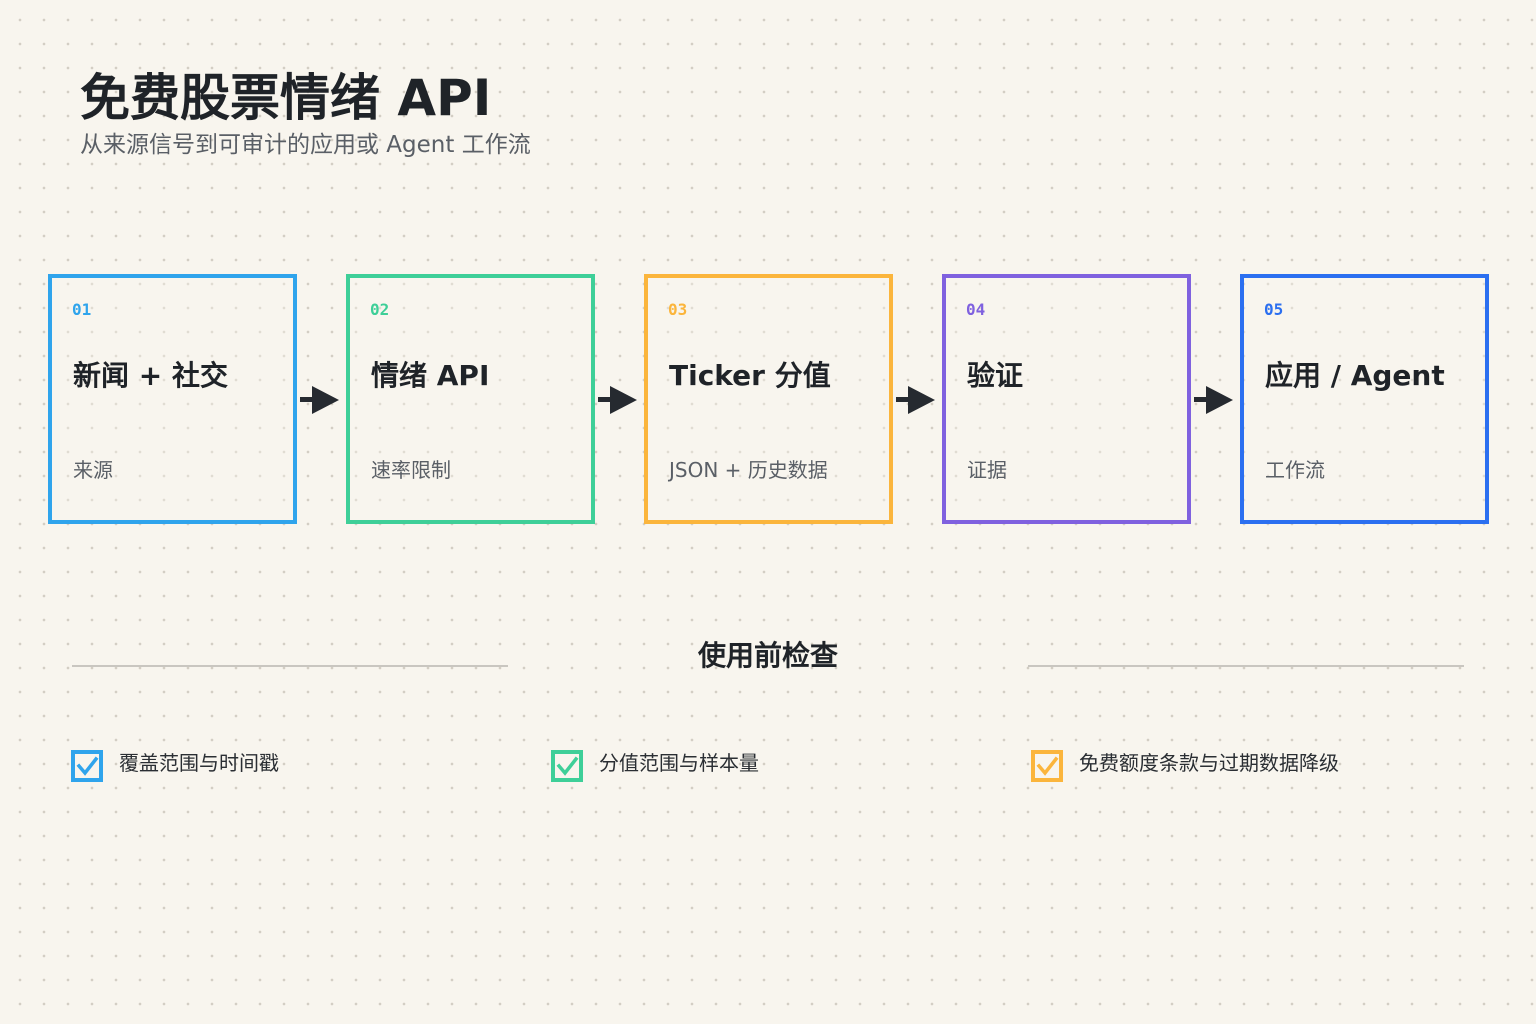 This screenshot has width=1536, height=1024. Describe the element at coordinates (768, 399) in the screenshot. I see `step-card-3: 03 Ticker 分值 JSON + 历史数据` at that location.